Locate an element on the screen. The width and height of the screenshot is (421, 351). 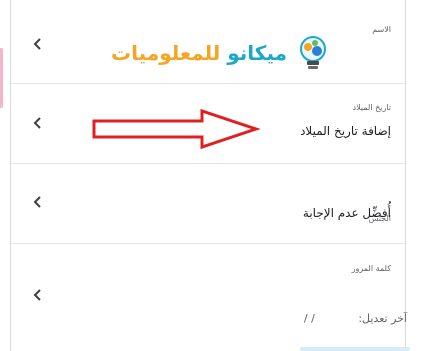
left-edge-accent is located at coordinates (1, 78).